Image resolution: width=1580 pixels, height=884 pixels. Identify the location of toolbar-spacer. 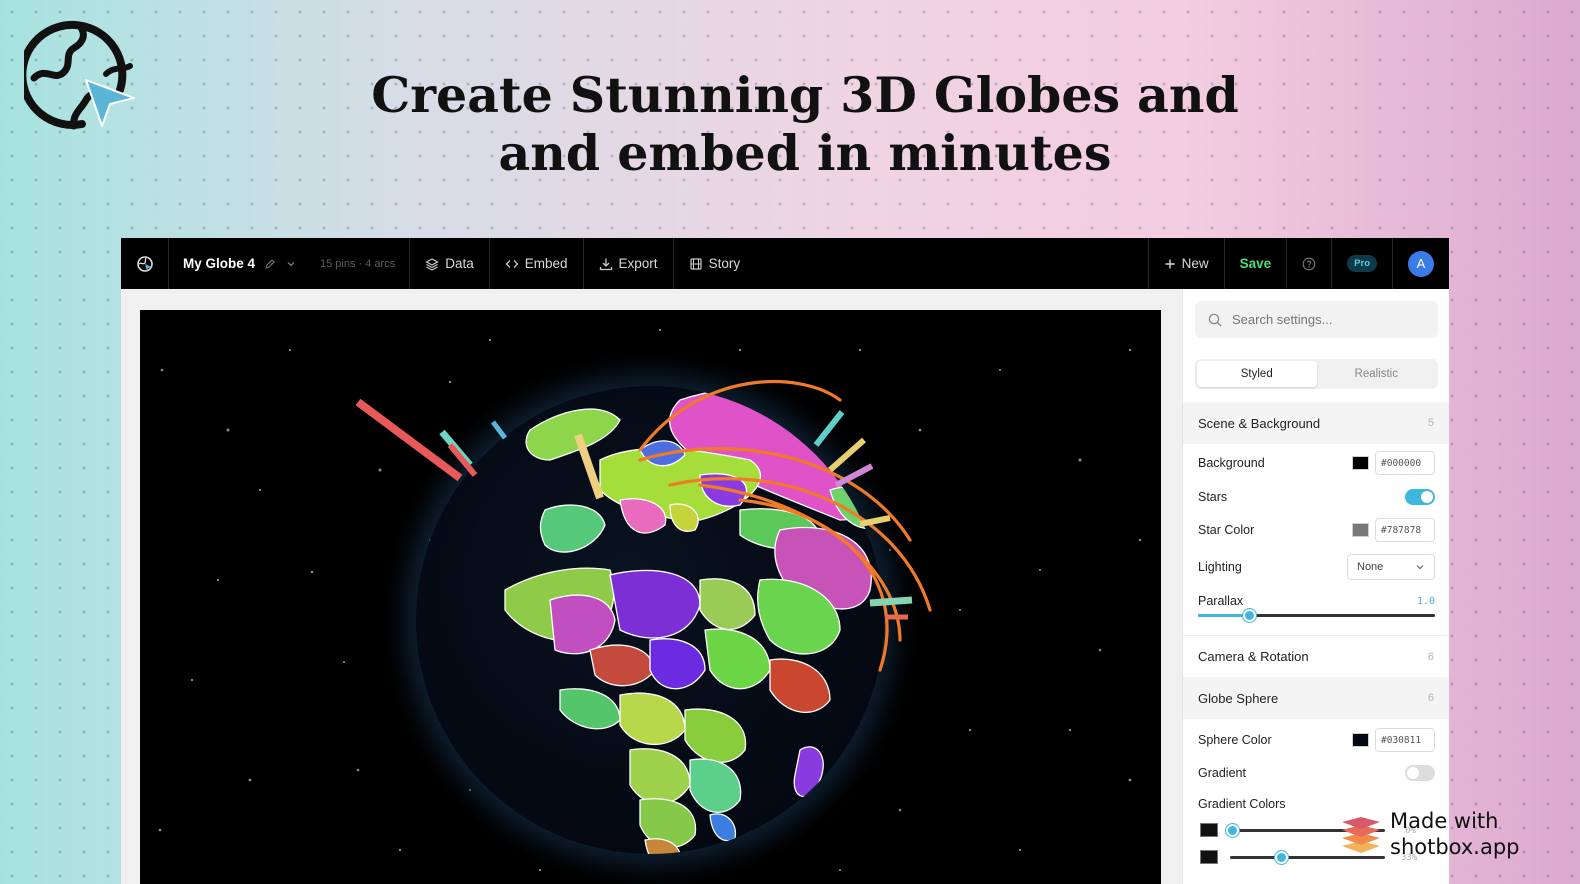
(952, 263).